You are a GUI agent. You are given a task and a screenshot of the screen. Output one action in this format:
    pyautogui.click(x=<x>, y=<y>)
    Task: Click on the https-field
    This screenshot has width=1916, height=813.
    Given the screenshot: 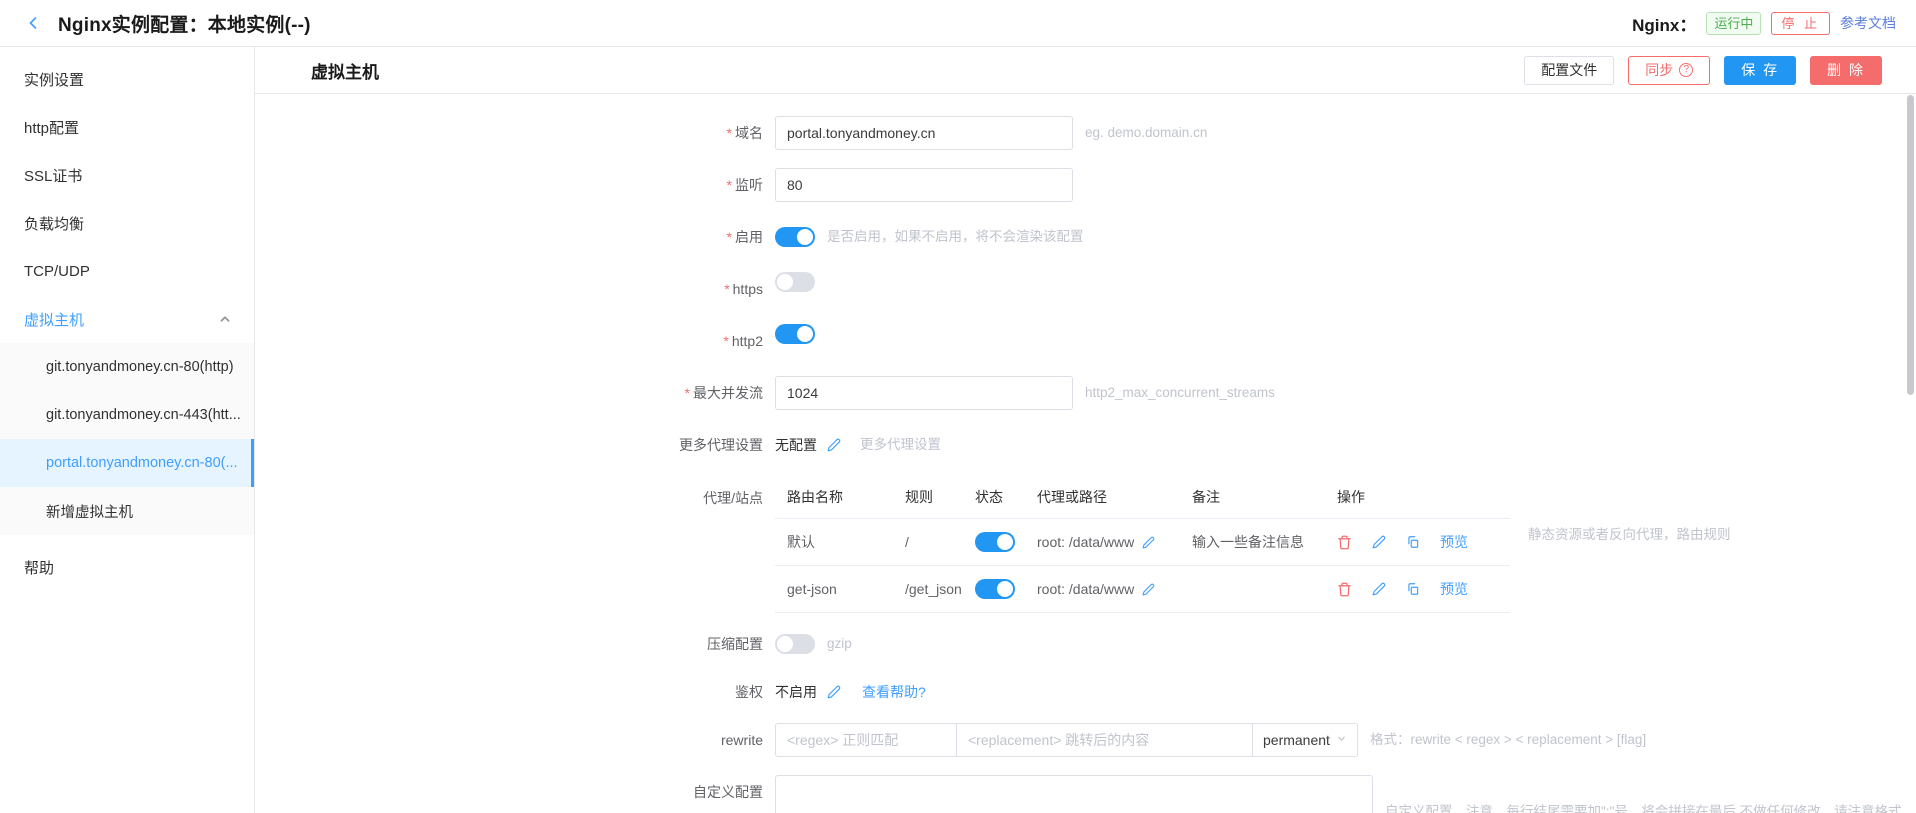 What is the action you would take?
    pyautogui.click(x=795, y=282)
    